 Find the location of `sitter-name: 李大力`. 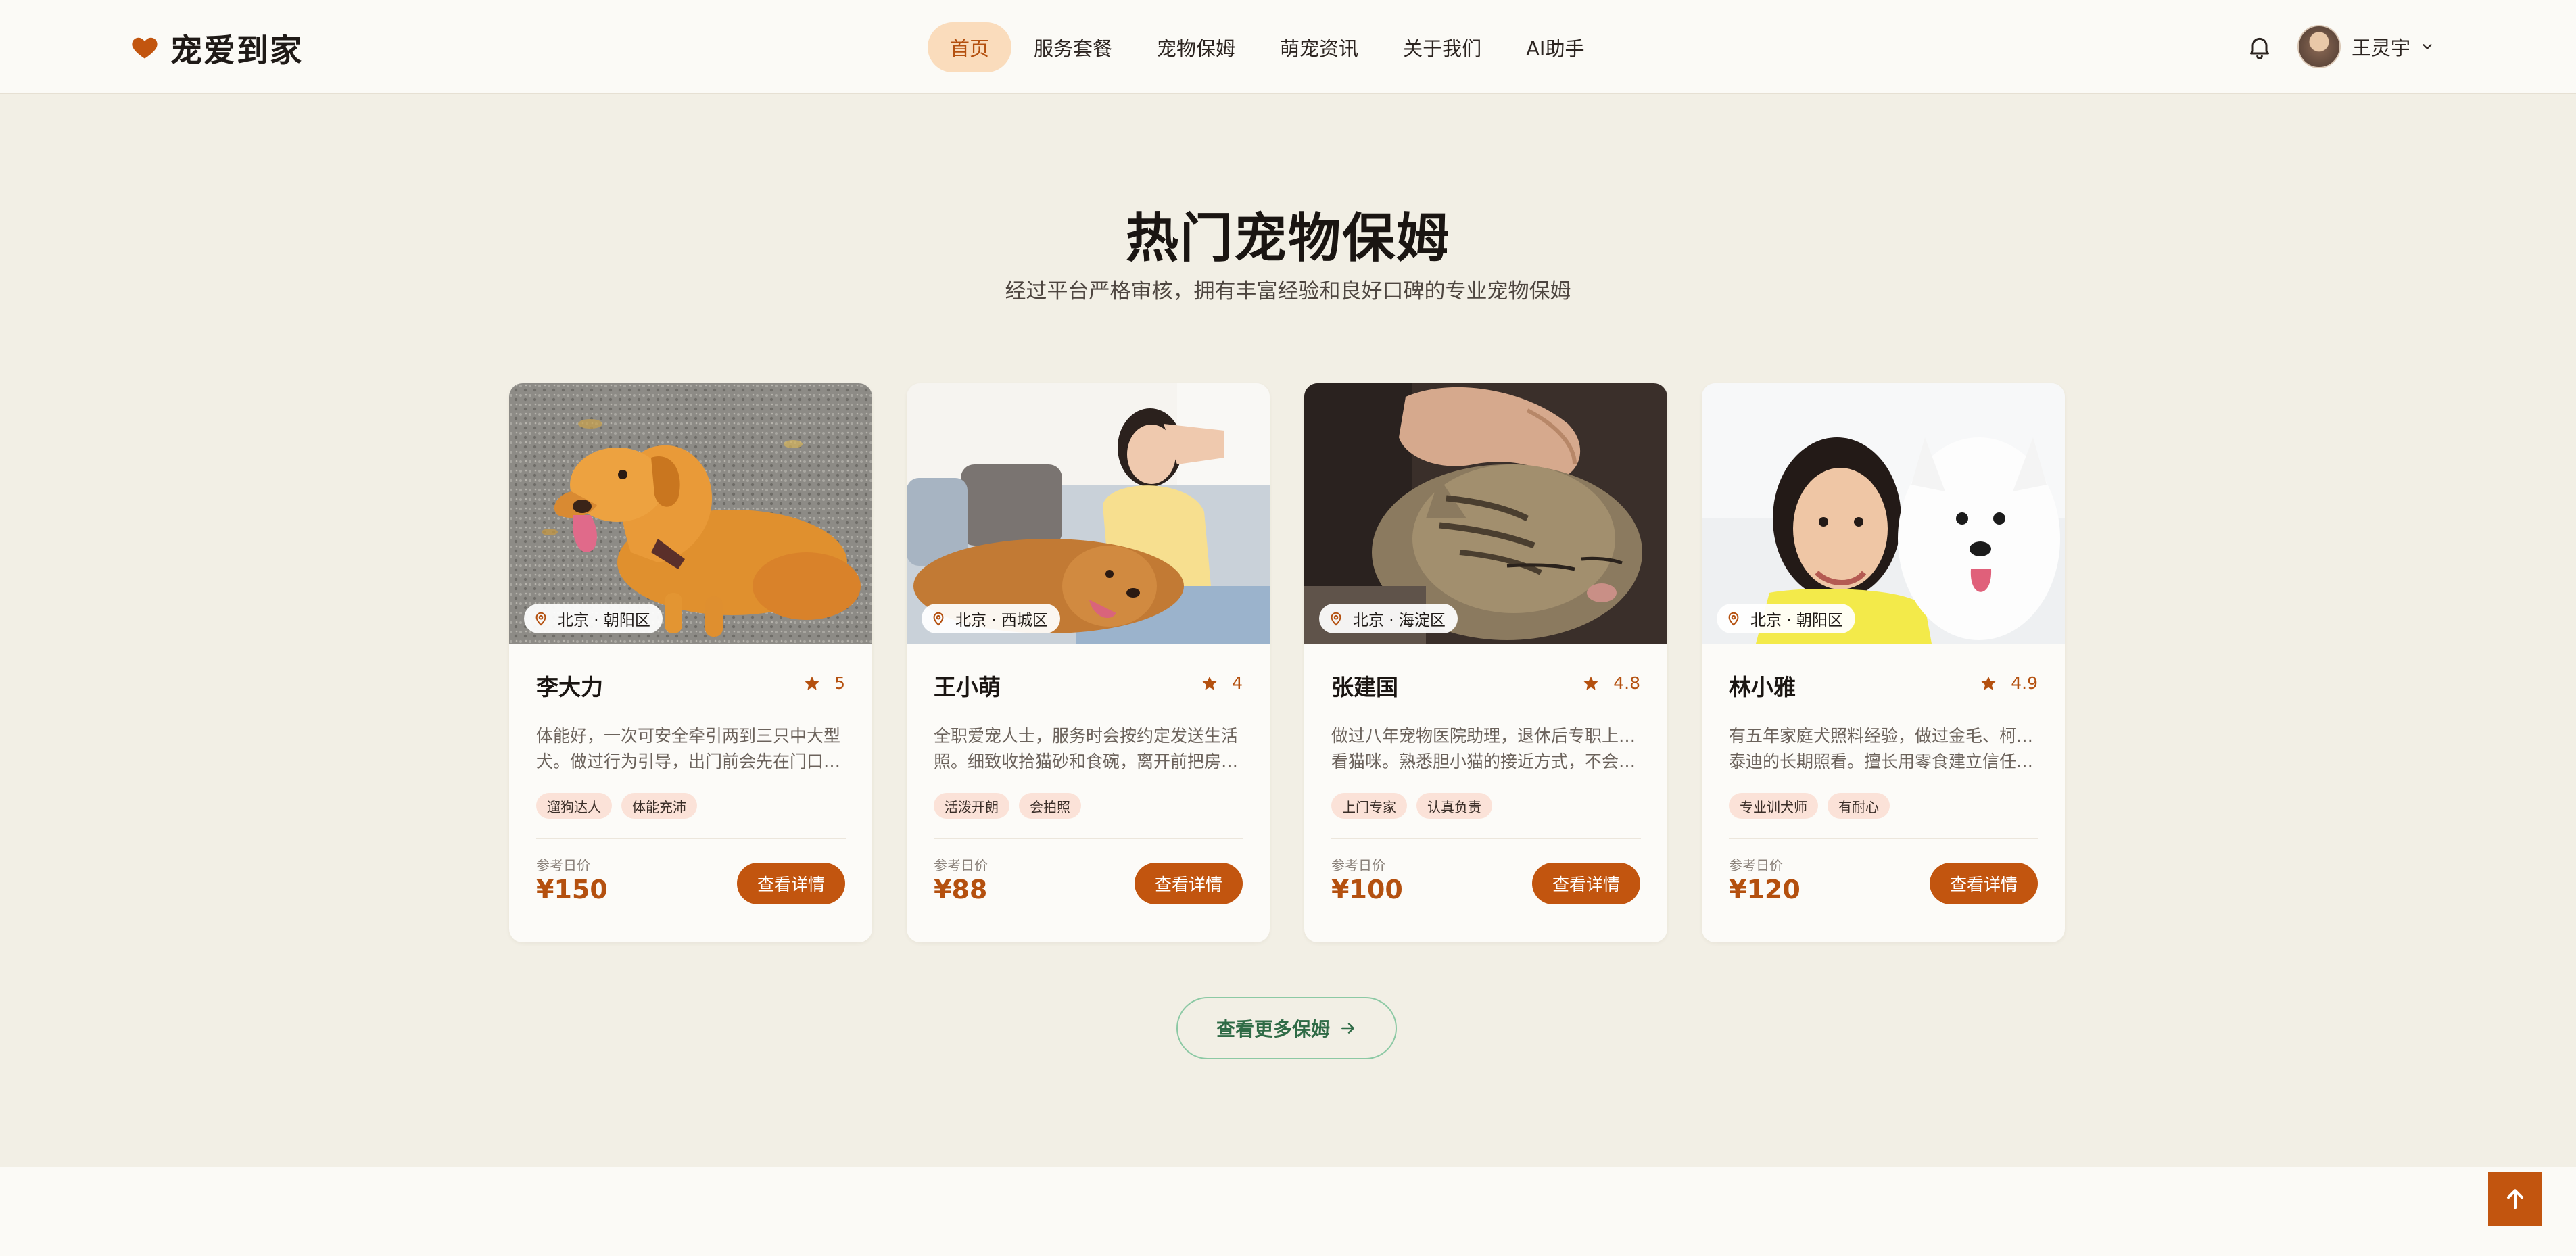

sitter-name: 李大力 is located at coordinates (569, 687).